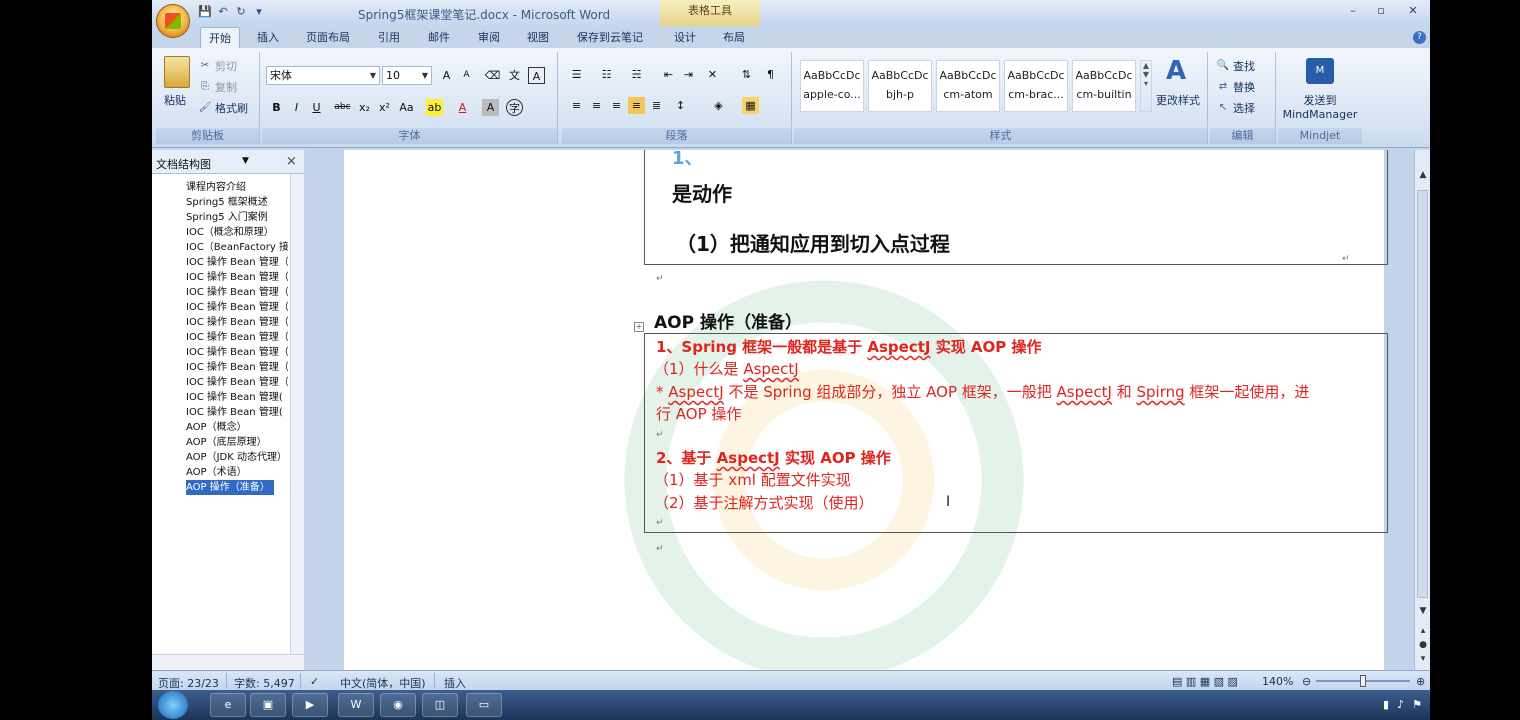 This screenshot has height=720, width=1520. Describe the element at coordinates (241, 12) in the screenshot. I see `redo-icon: ↻` at that location.